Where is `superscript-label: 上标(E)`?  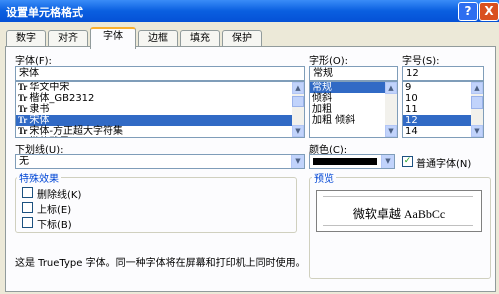 superscript-label: 上标(E) is located at coordinates (54, 208).